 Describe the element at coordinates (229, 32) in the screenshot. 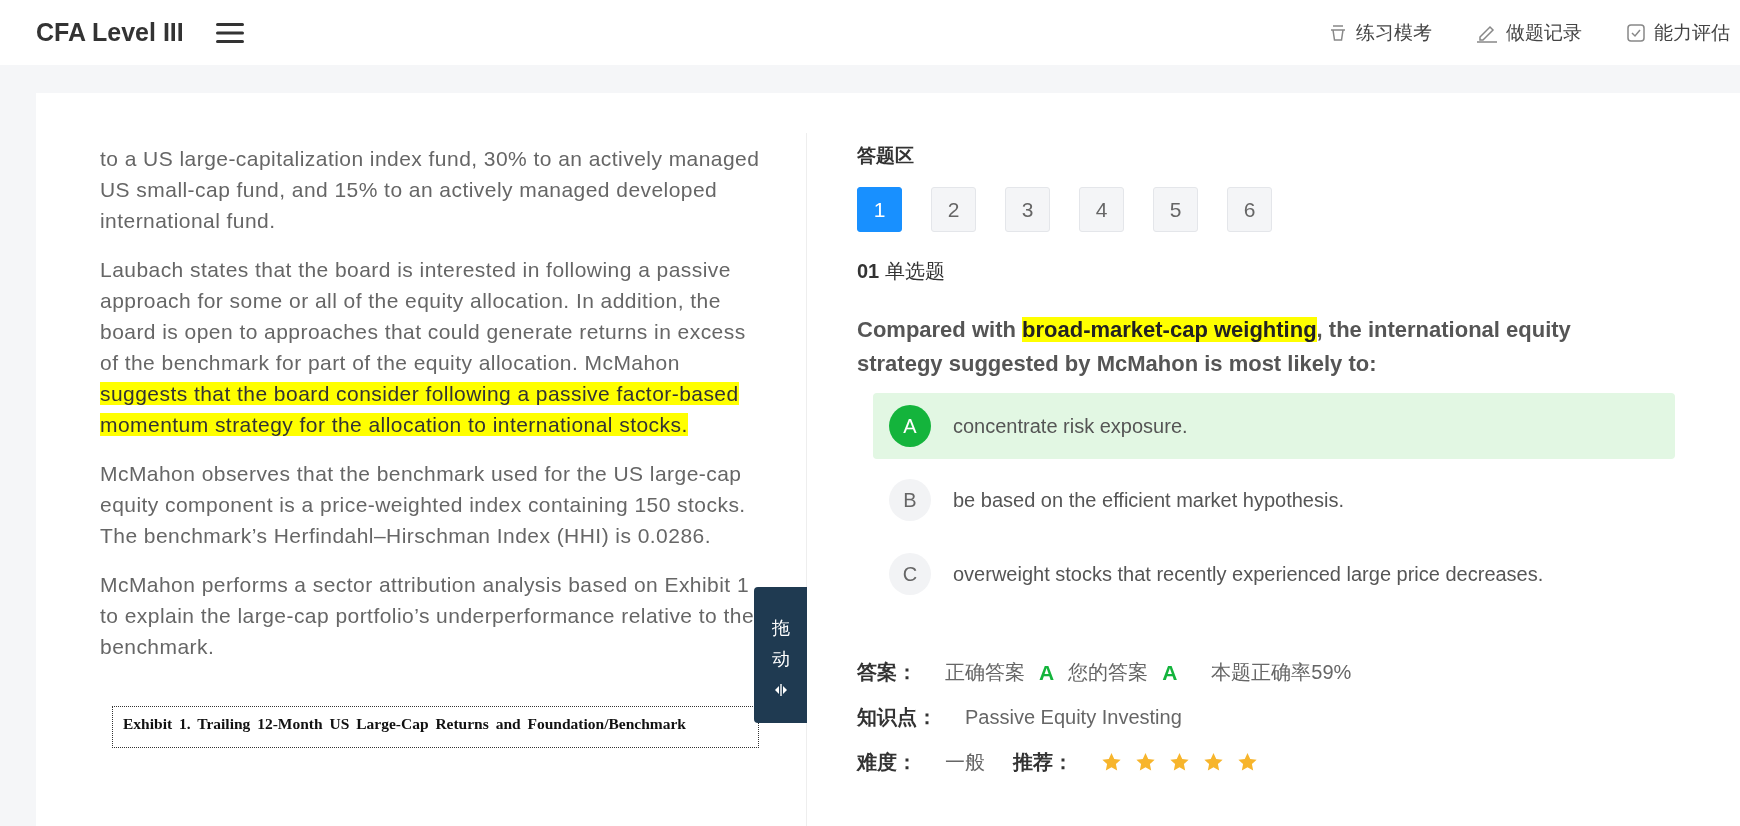

I see `menu-icon` at that location.